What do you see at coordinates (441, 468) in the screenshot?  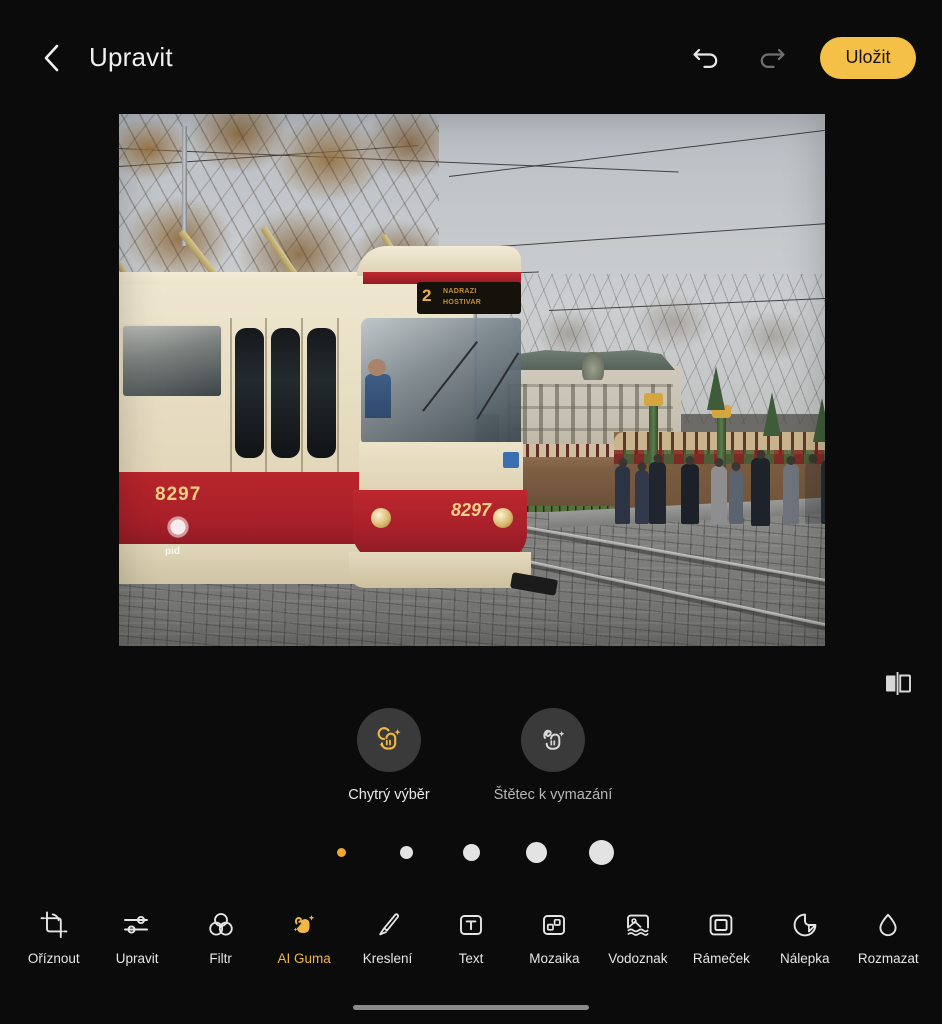 I see `cab-front-panel` at bounding box center [441, 468].